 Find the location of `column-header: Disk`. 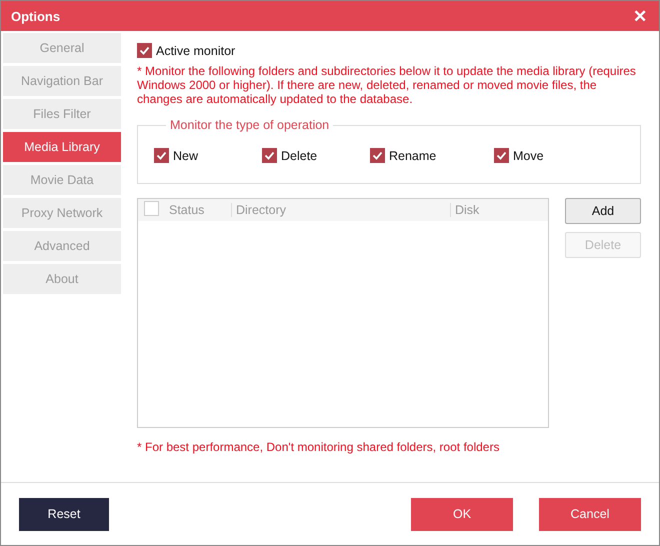

column-header: Disk is located at coordinates (498, 210).